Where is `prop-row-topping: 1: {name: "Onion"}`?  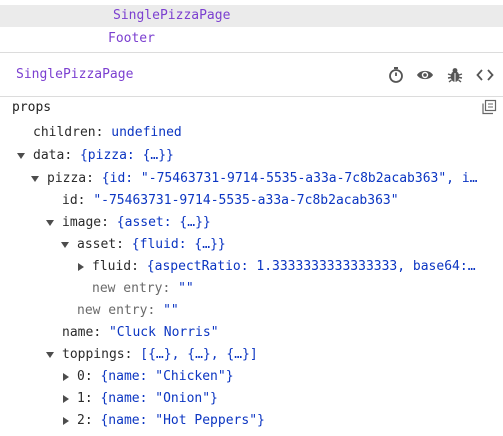
prop-row-topping: 1: {name: "Onion"} is located at coordinates (251, 399).